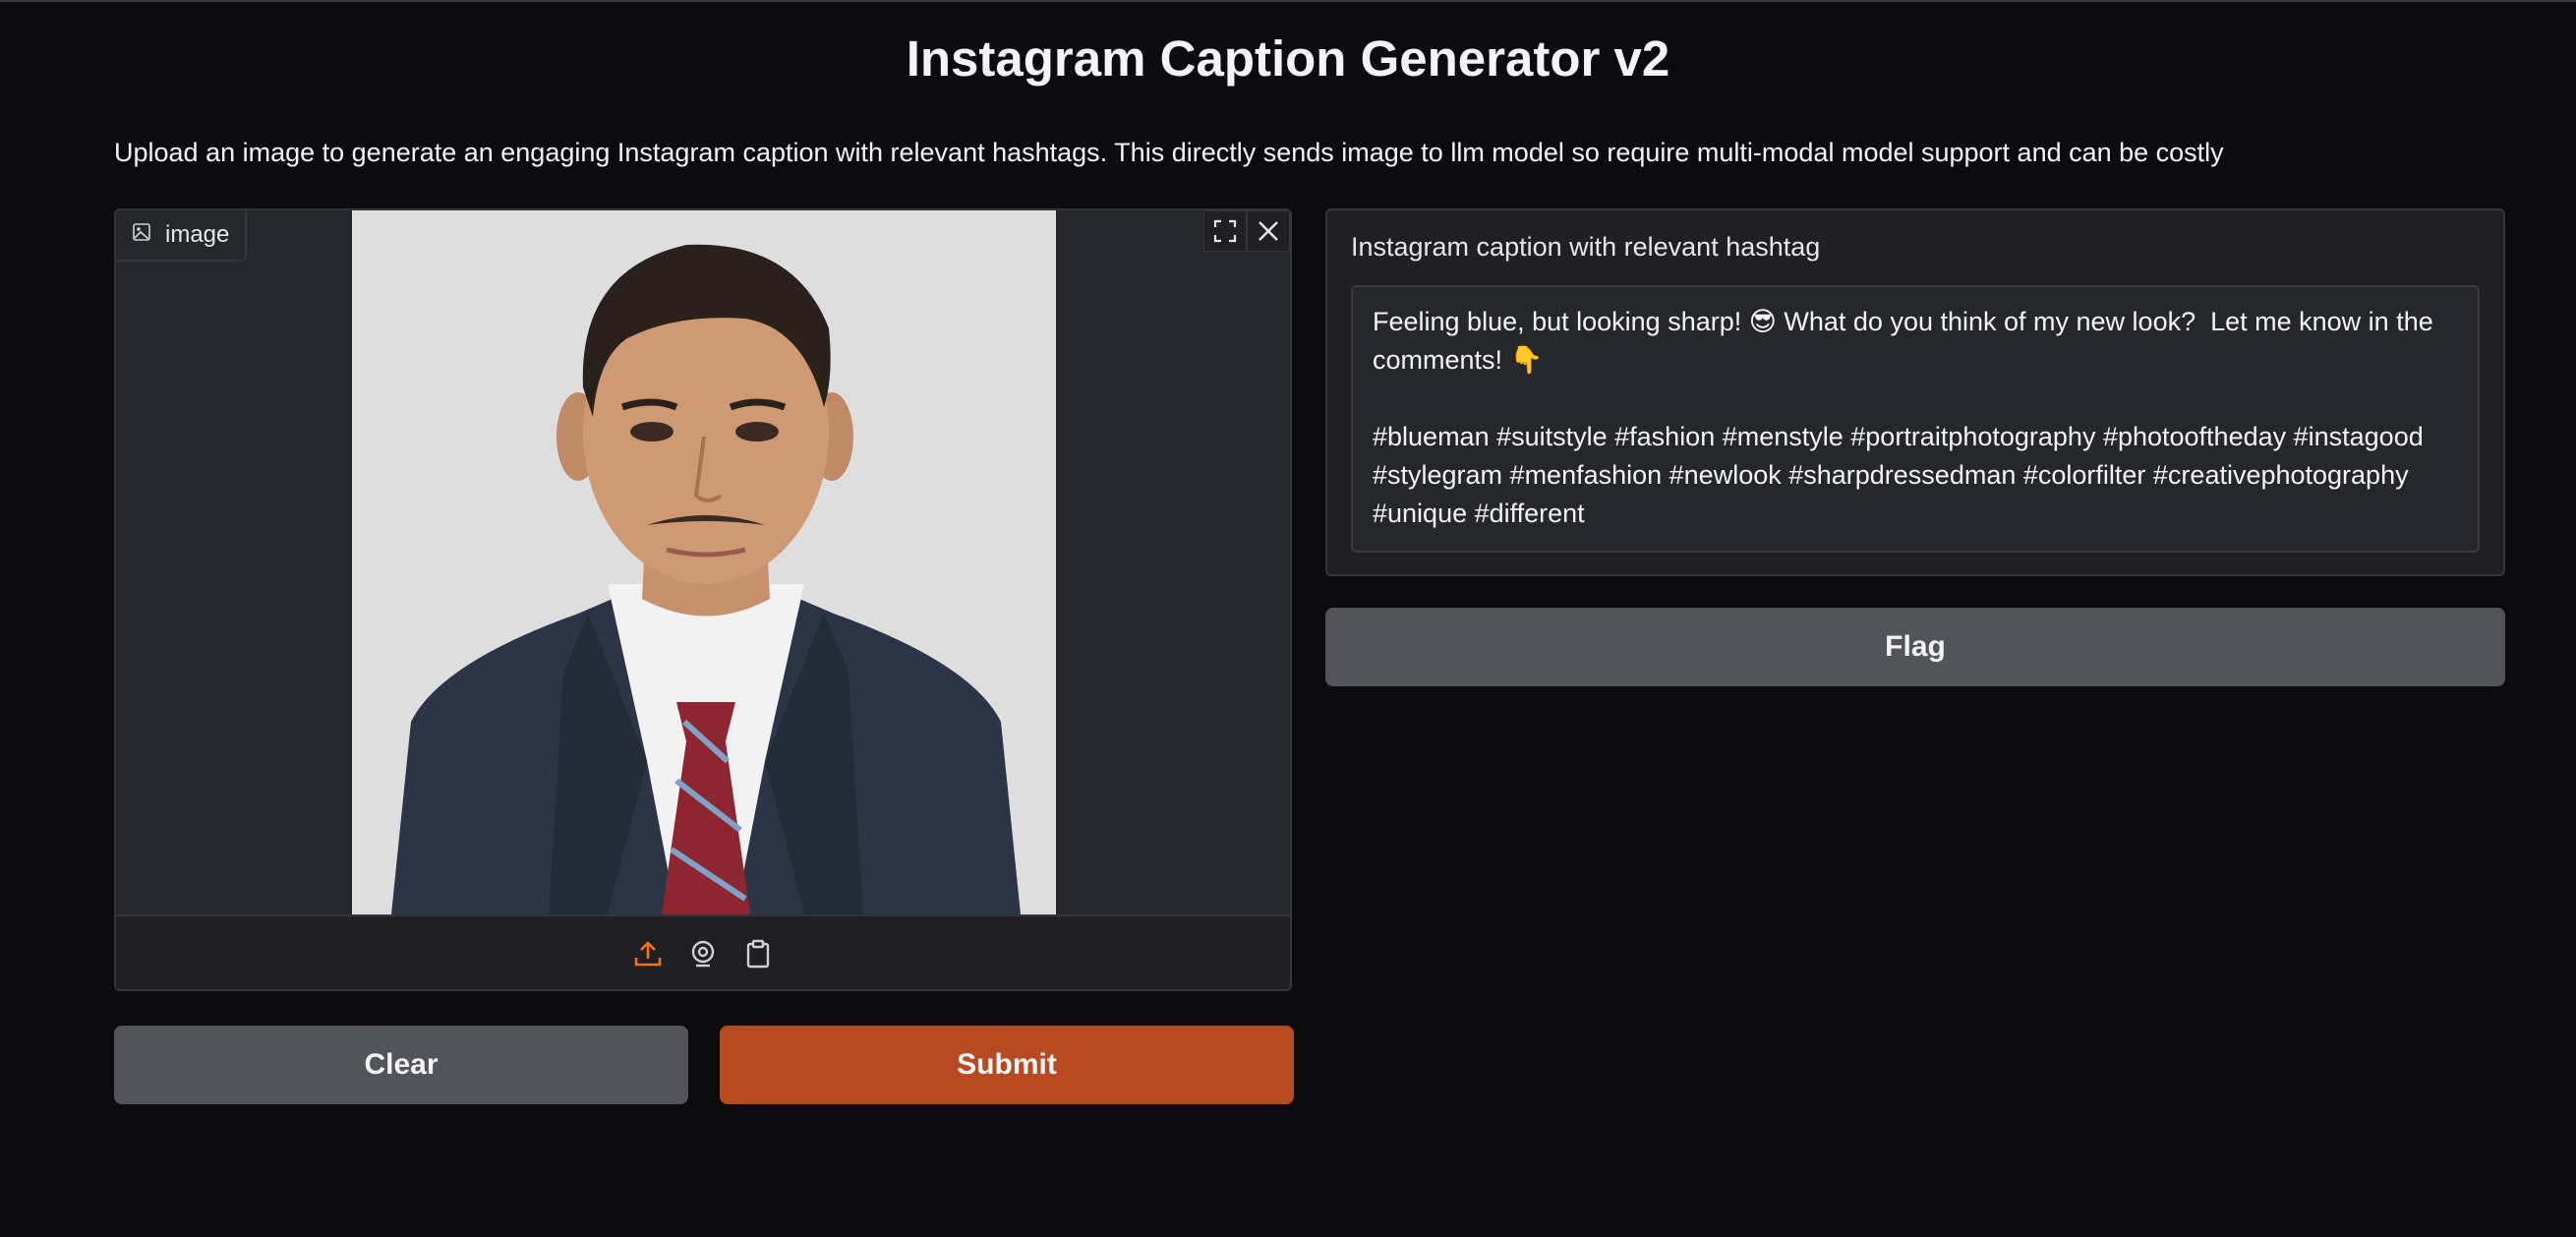  What do you see at coordinates (1288, 59) in the screenshot?
I see `page-title: Instagram Caption Generator v2` at bounding box center [1288, 59].